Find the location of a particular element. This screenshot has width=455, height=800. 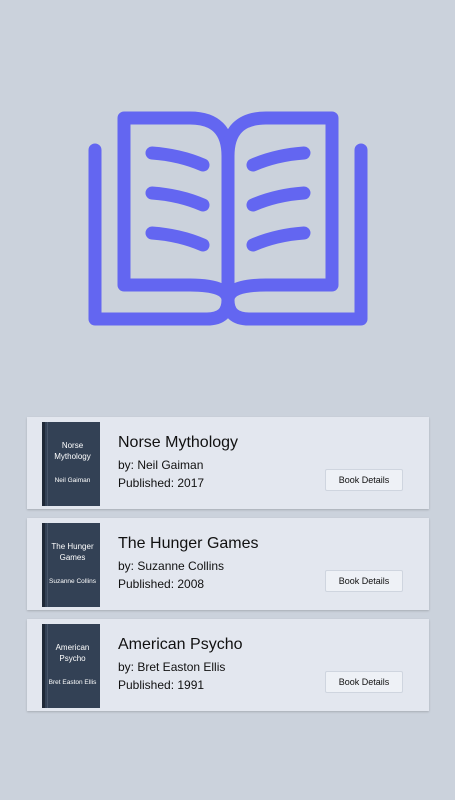

book-published: Published: 2008 is located at coordinates (161, 584).